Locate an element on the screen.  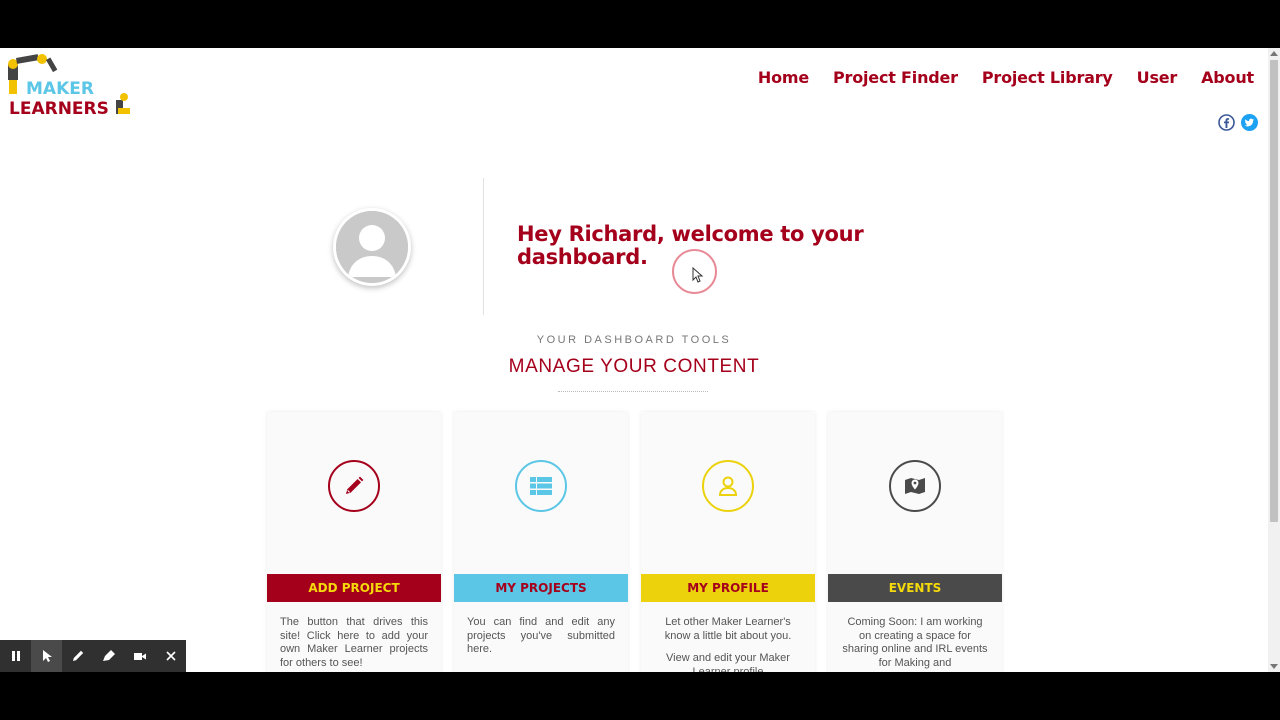
my-projects-button: MY PROJECTS is located at coordinates (541, 588).